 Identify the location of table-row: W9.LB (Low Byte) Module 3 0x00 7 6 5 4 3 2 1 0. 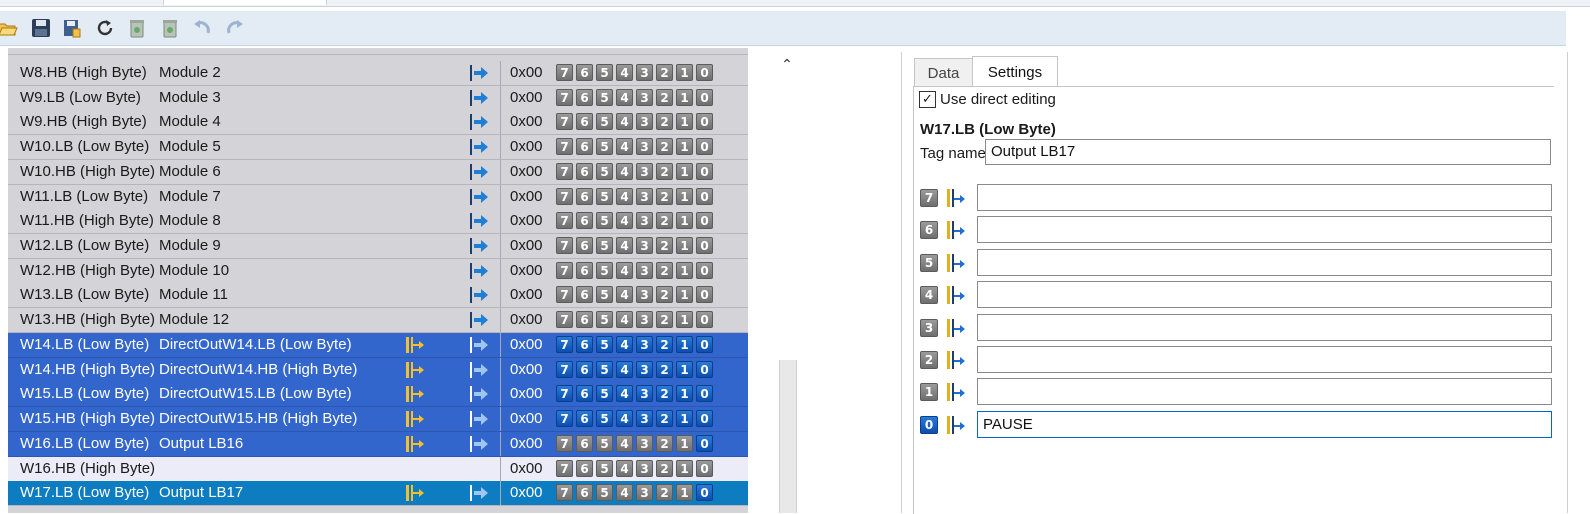
(378, 98).